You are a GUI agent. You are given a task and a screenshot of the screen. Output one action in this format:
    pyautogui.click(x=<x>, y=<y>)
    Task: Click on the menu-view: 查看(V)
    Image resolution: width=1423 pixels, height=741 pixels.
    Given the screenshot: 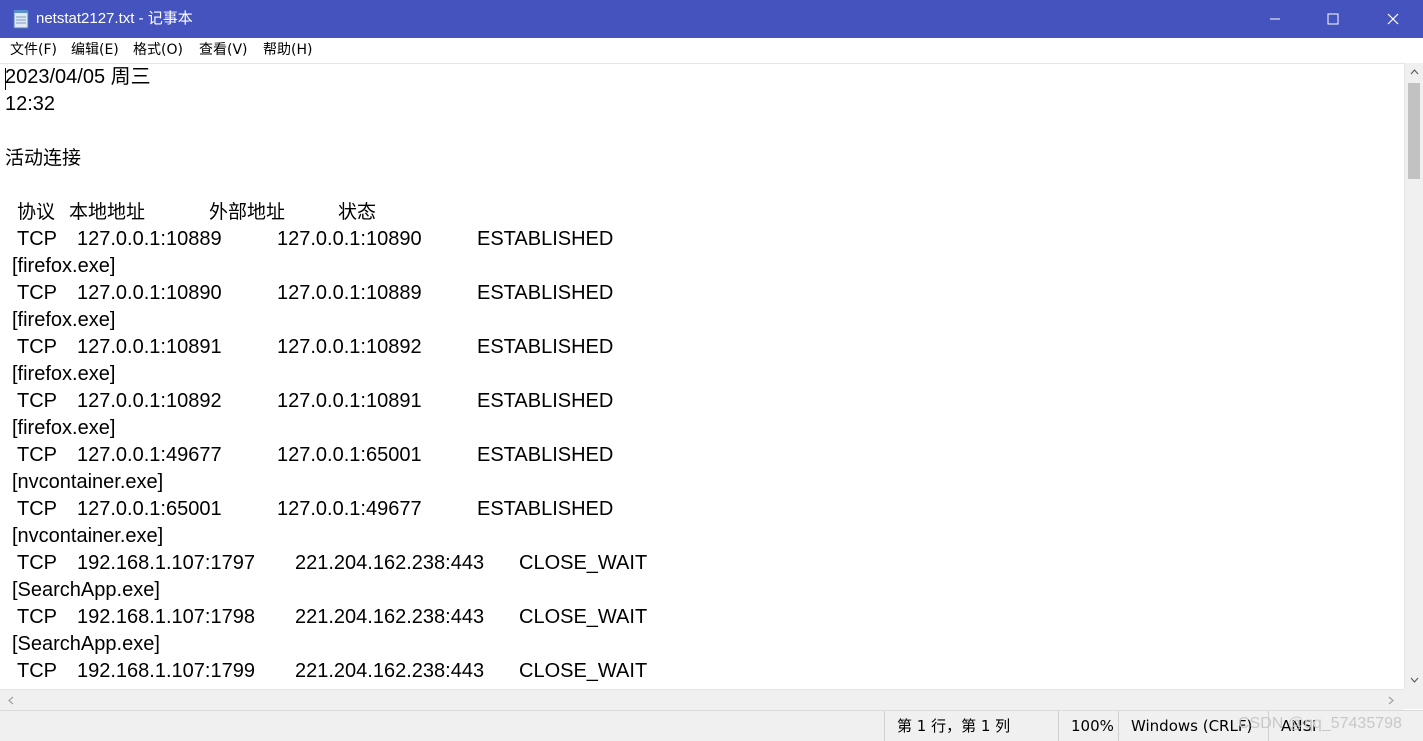 What is the action you would take?
    pyautogui.click(x=223, y=50)
    